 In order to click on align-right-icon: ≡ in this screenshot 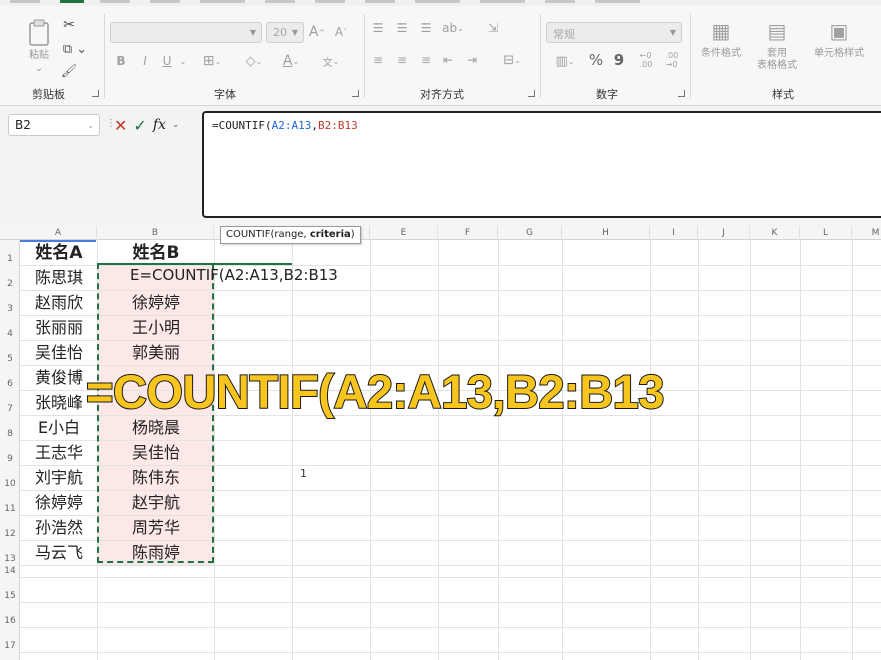, I will do `click(426, 60)`.